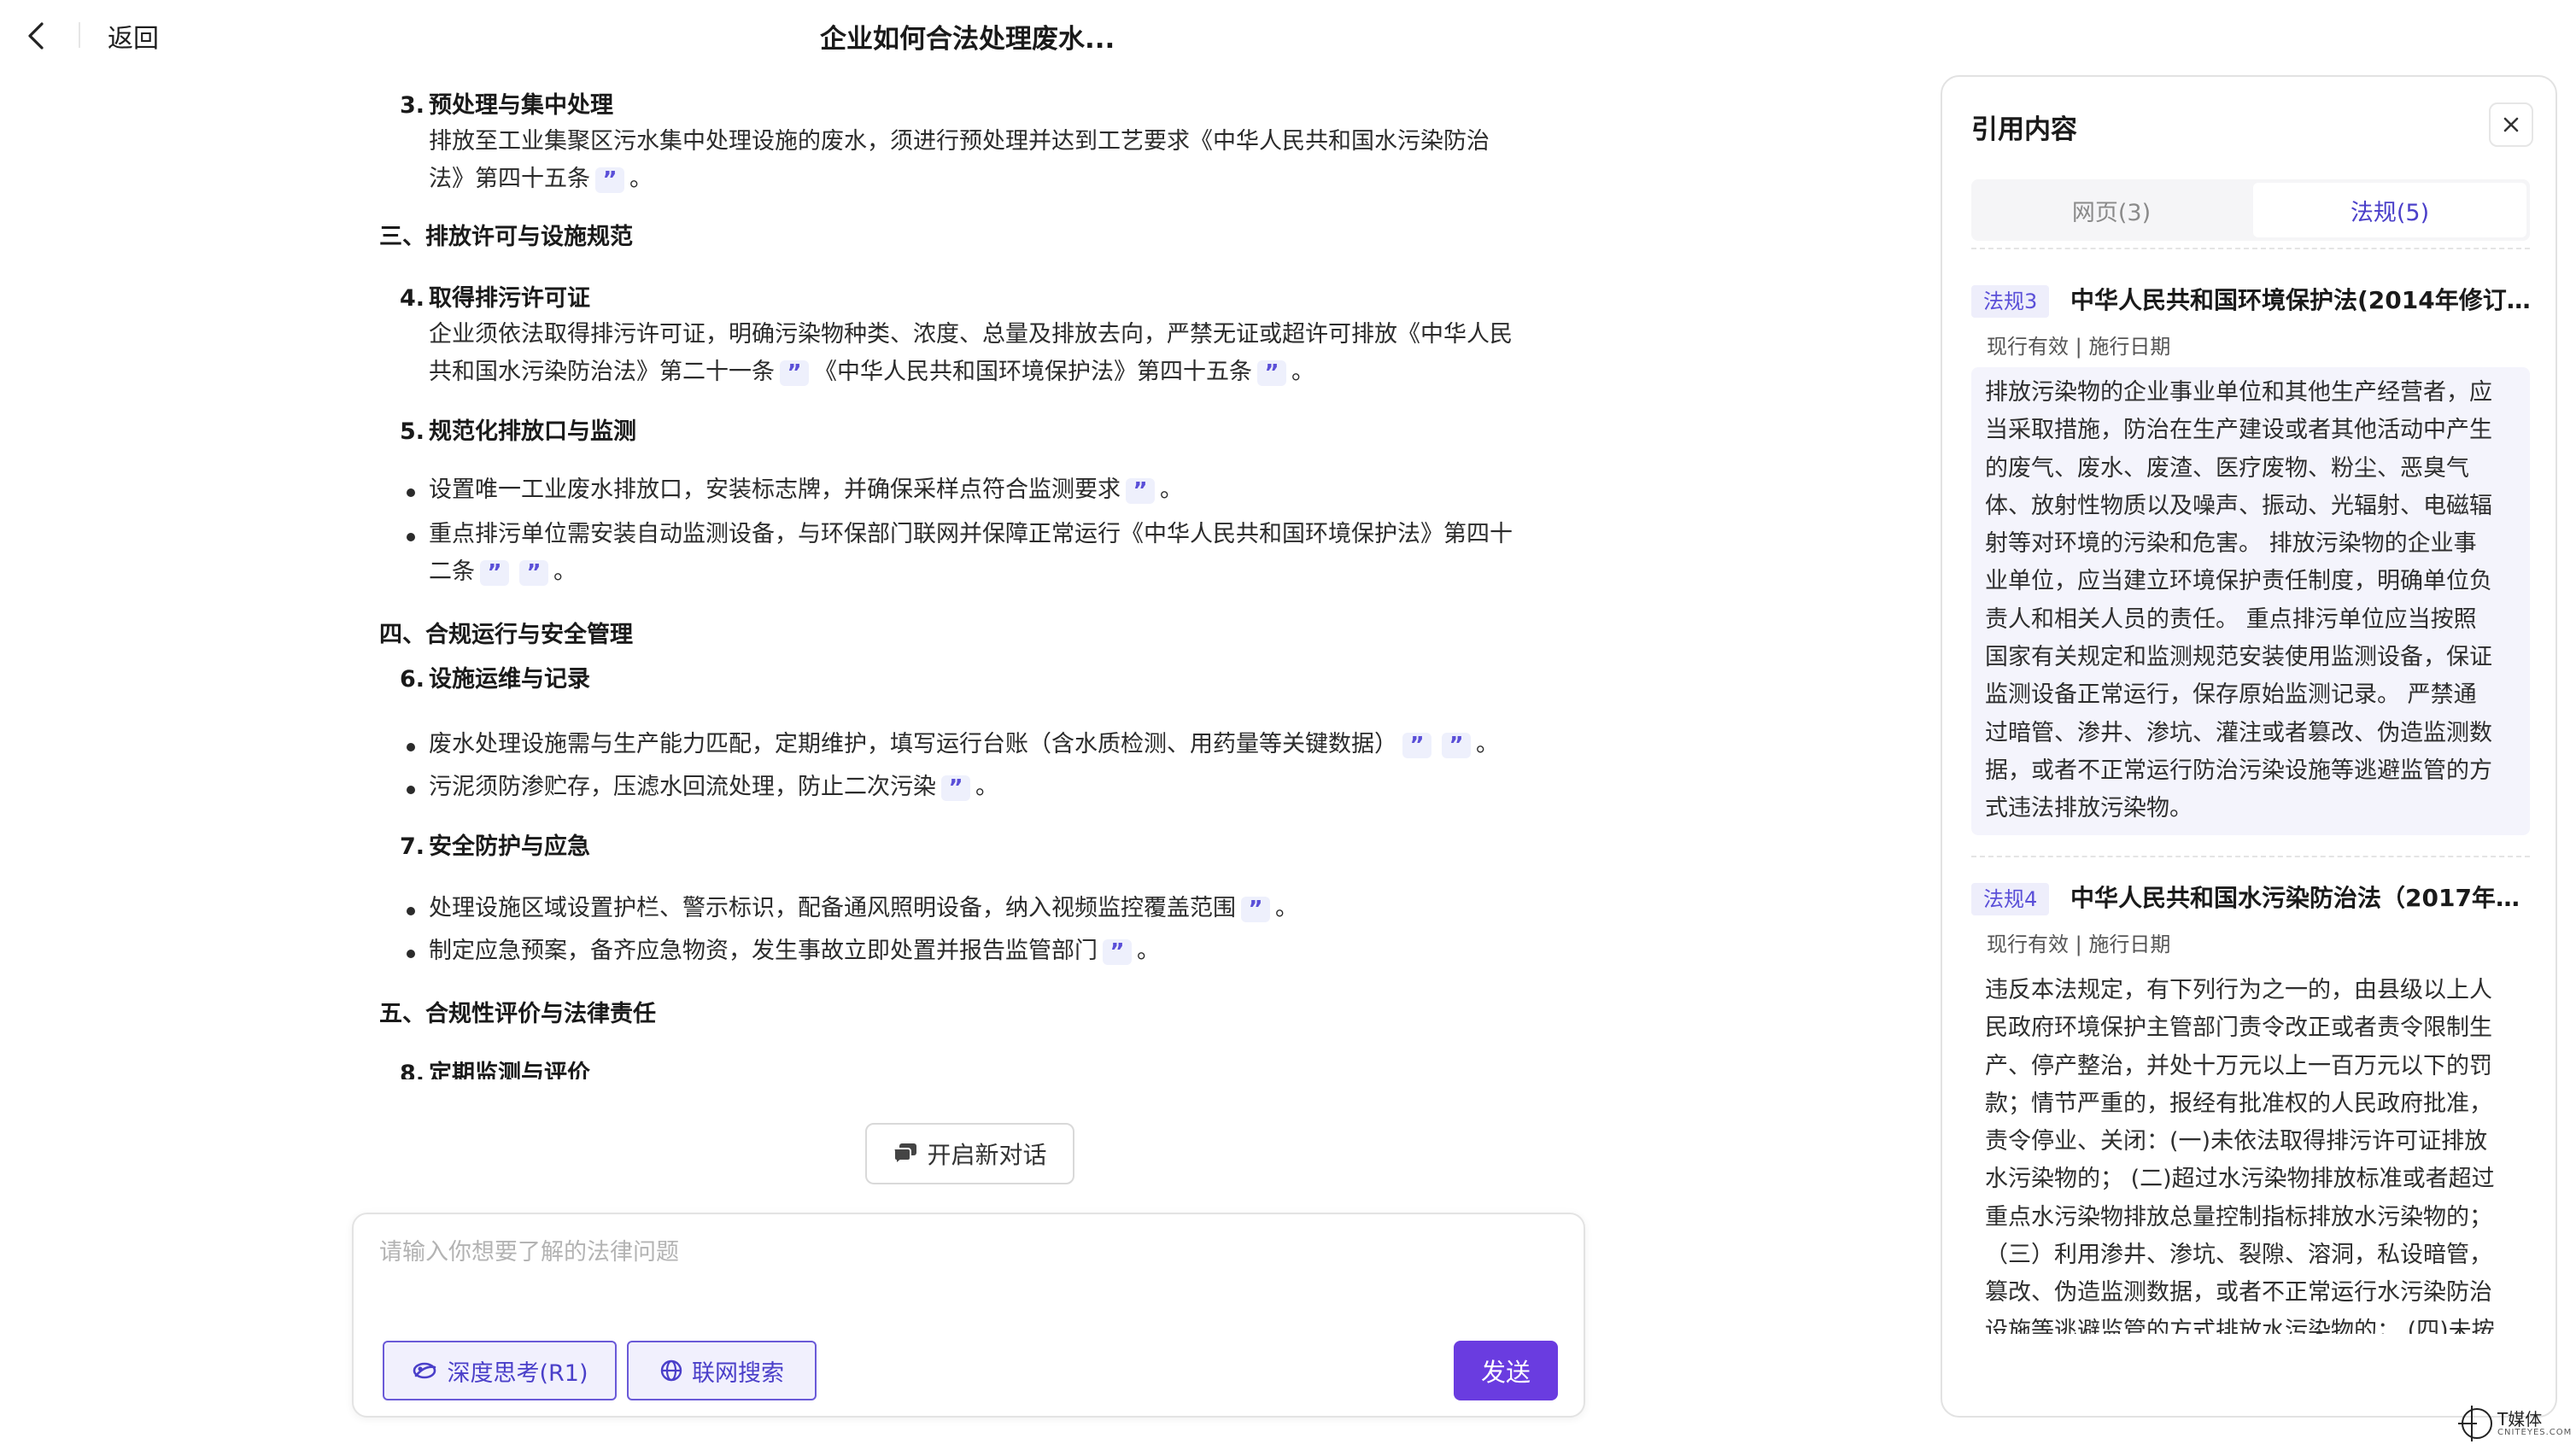  What do you see at coordinates (602, 372) in the screenshot?
I see `text-line: 共和国水污染防治法》第二十一条` at bounding box center [602, 372].